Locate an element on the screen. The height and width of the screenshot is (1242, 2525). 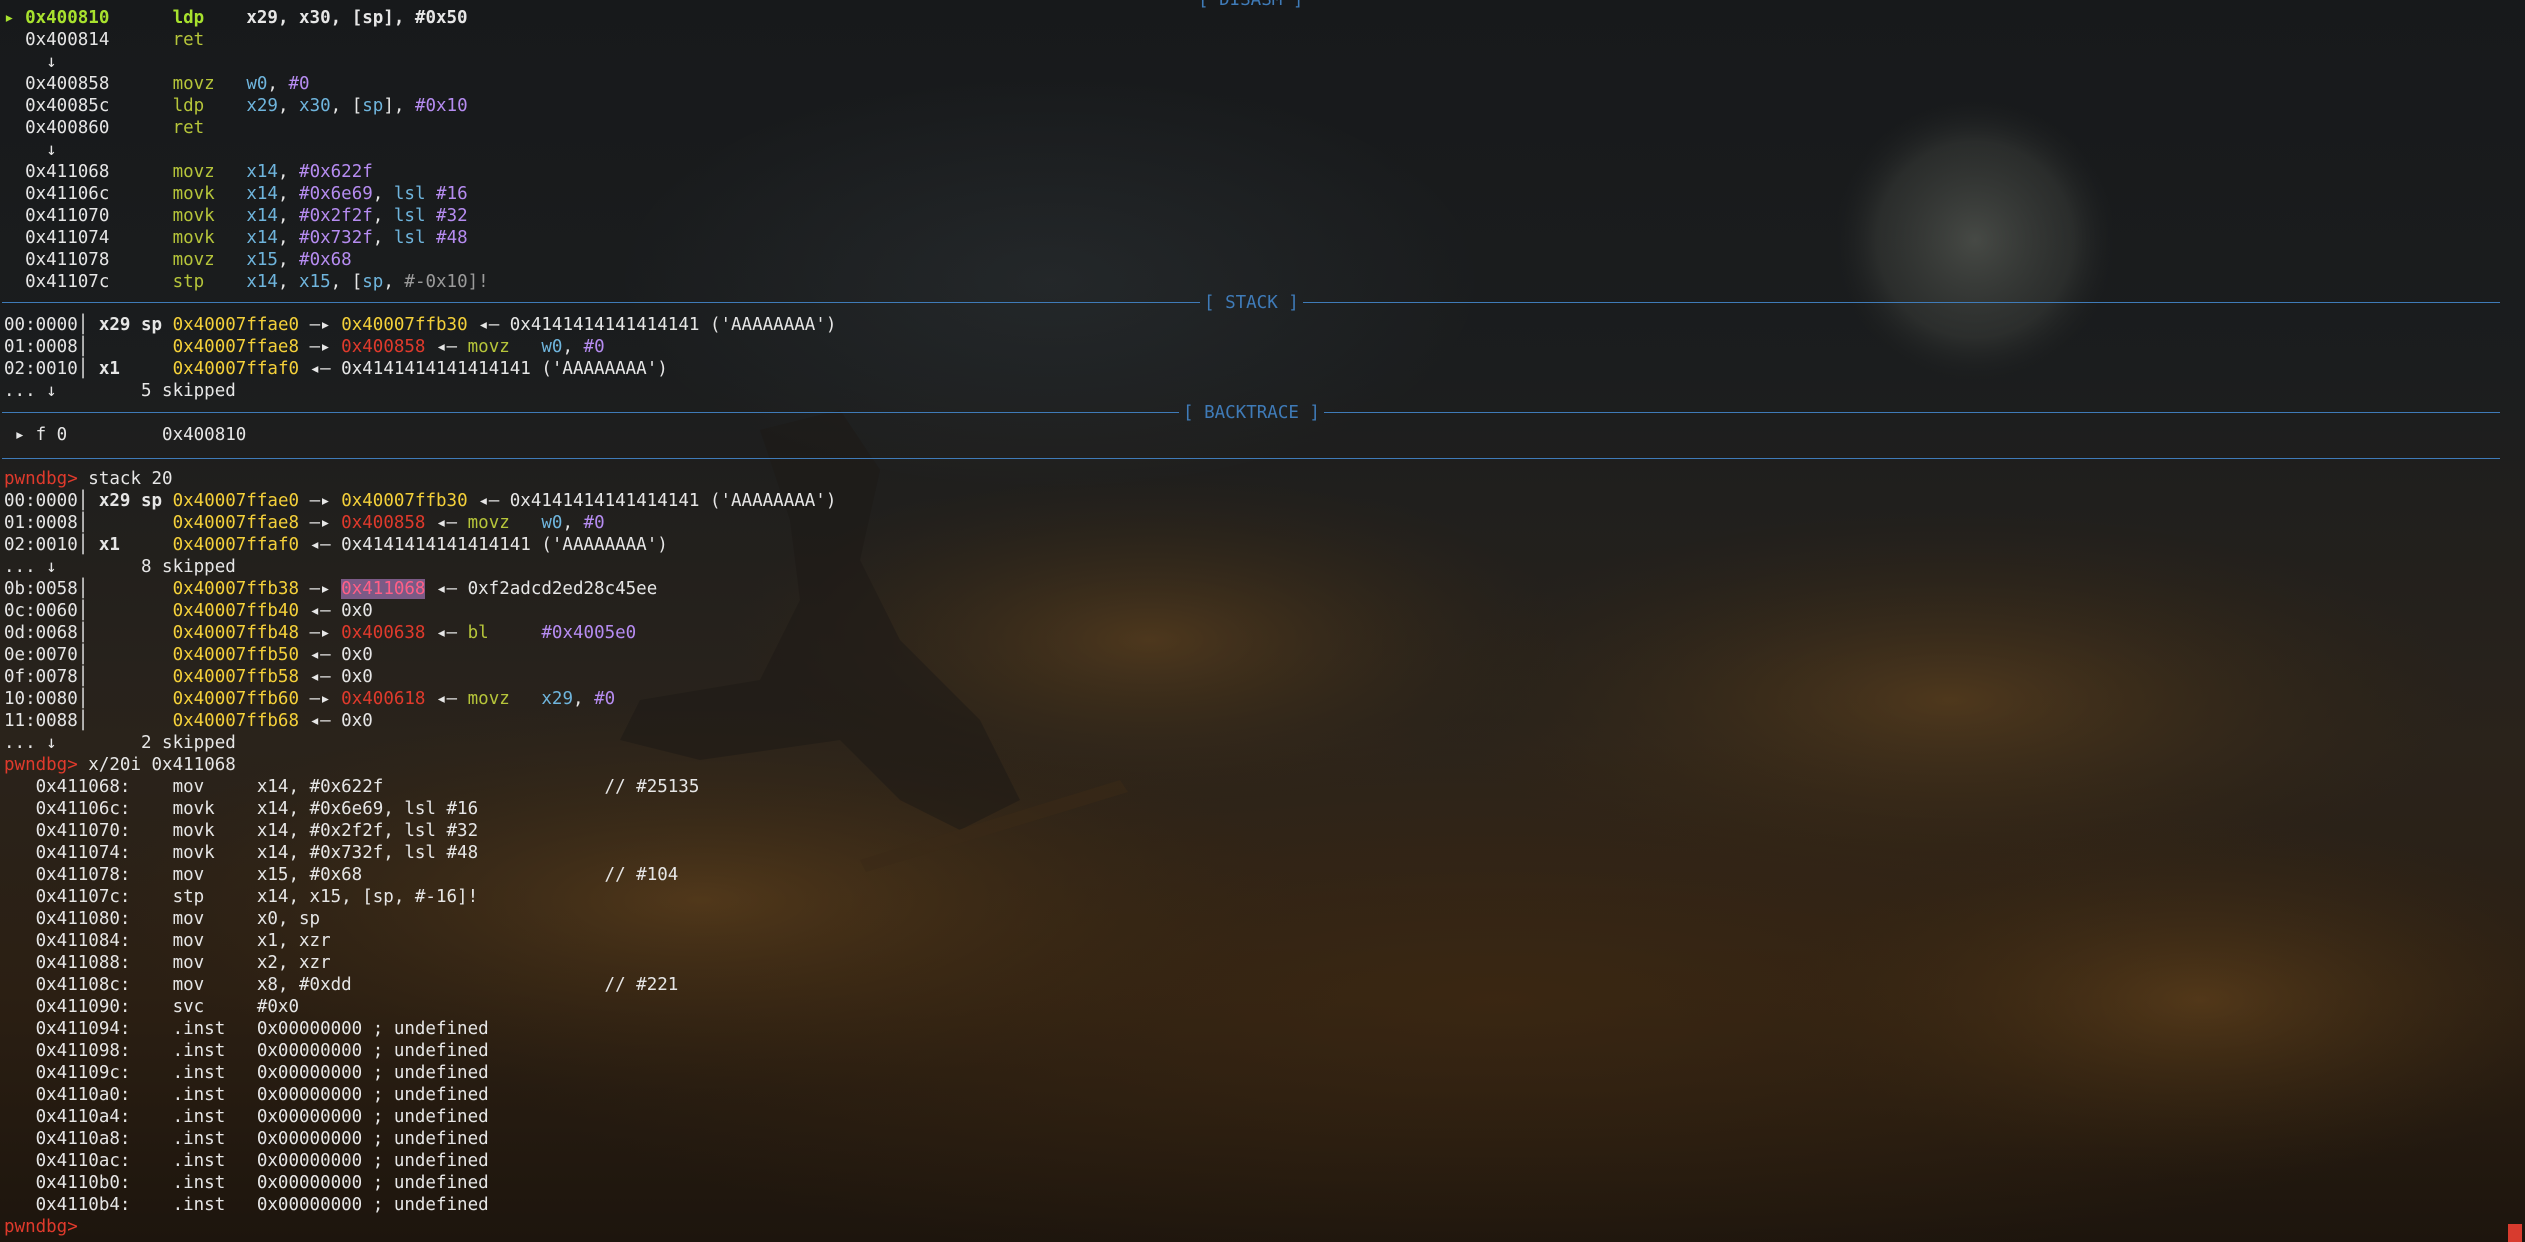
line-text: 0x41108c: mov x8, #0xdd // #221 is located at coordinates (341, 985).